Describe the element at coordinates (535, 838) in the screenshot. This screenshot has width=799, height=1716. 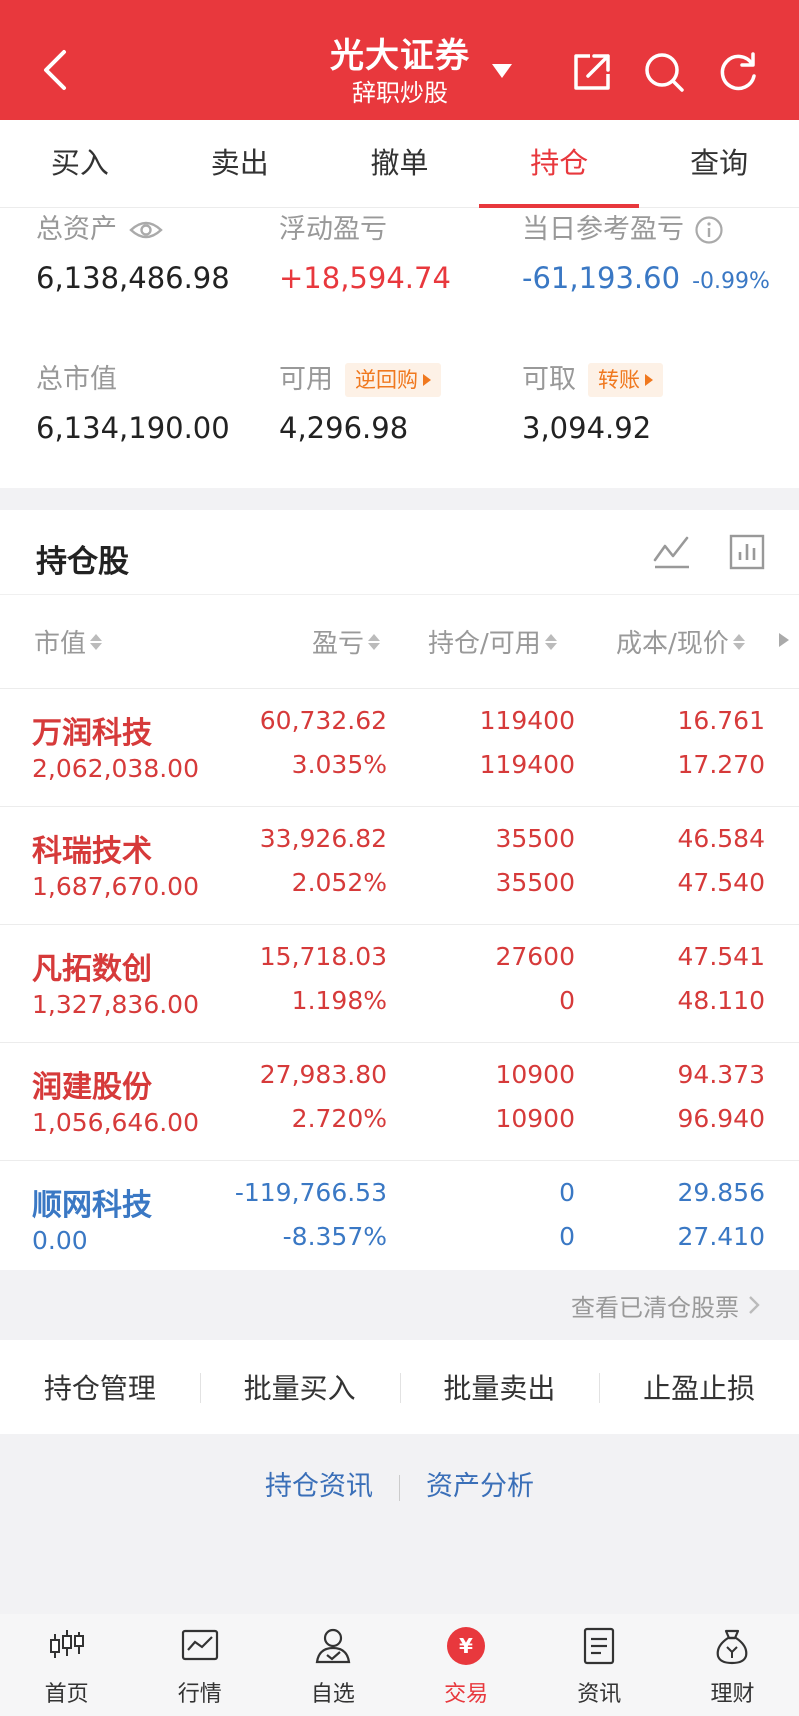
I see `stock-position: 35500` at that location.